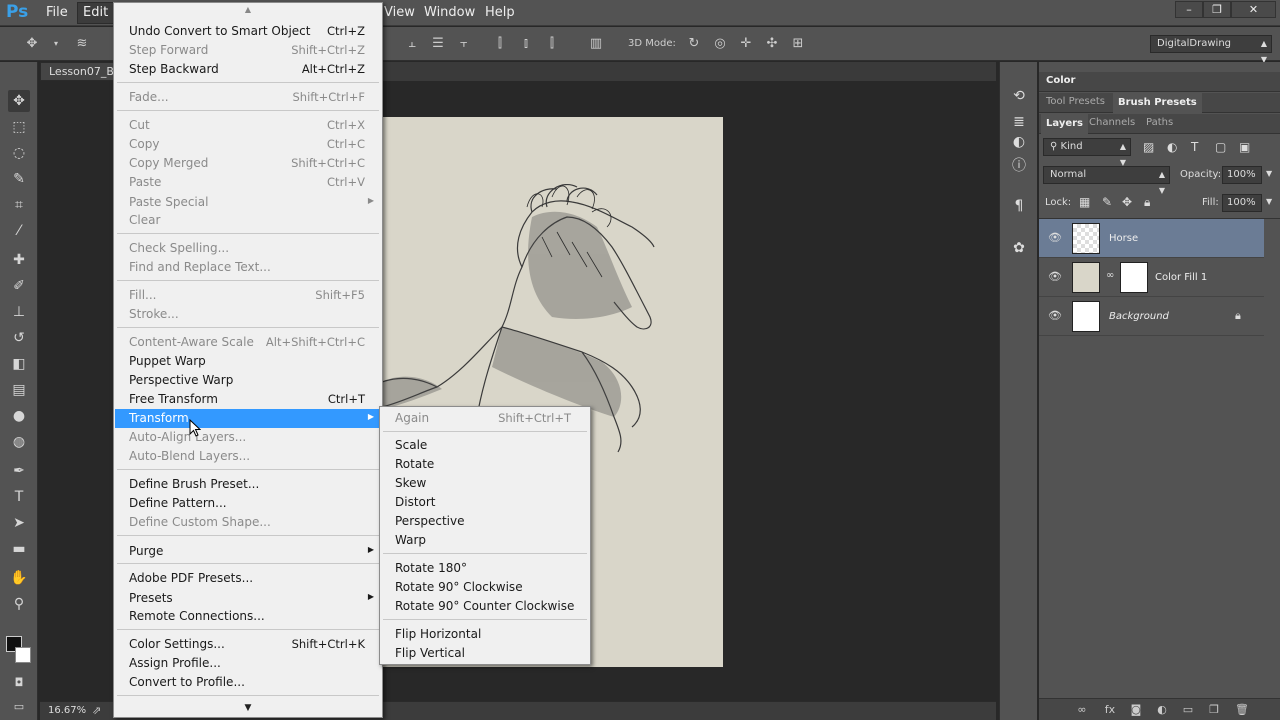 This screenshot has width=1280, height=720. What do you see at coordinates (1082, 710) in the screenshot?
I see `link-layers-icon: ∞` at bounding box center [1082, 710].